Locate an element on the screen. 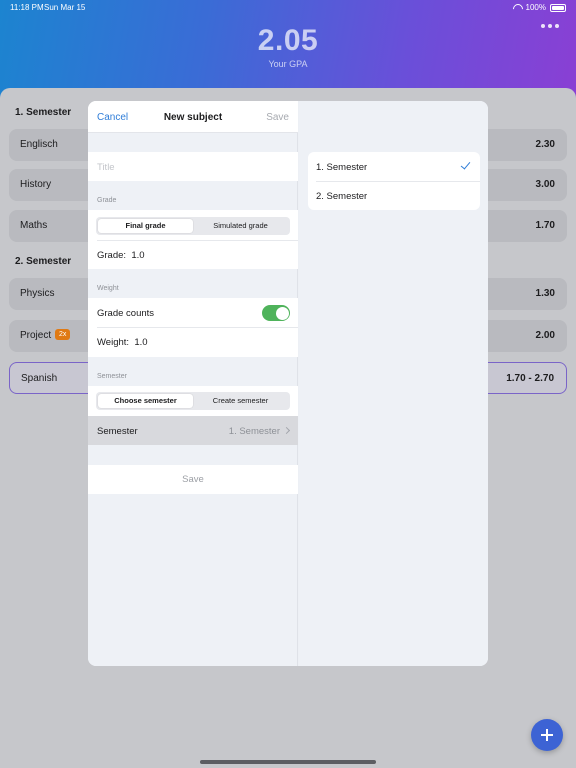 Image resolution: width=576 pixels, height=768 pixels. section-title: 1. Semester is located at coordinates (43, 112).